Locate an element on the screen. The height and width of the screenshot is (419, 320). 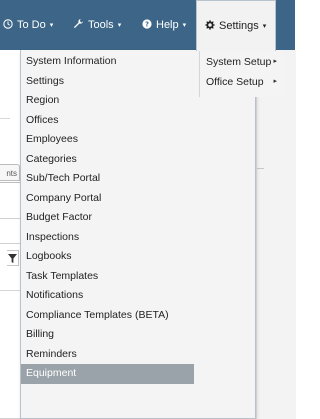
submenu-item-office-setup: Office Setup ▸ is located at coordinates (241, 82).